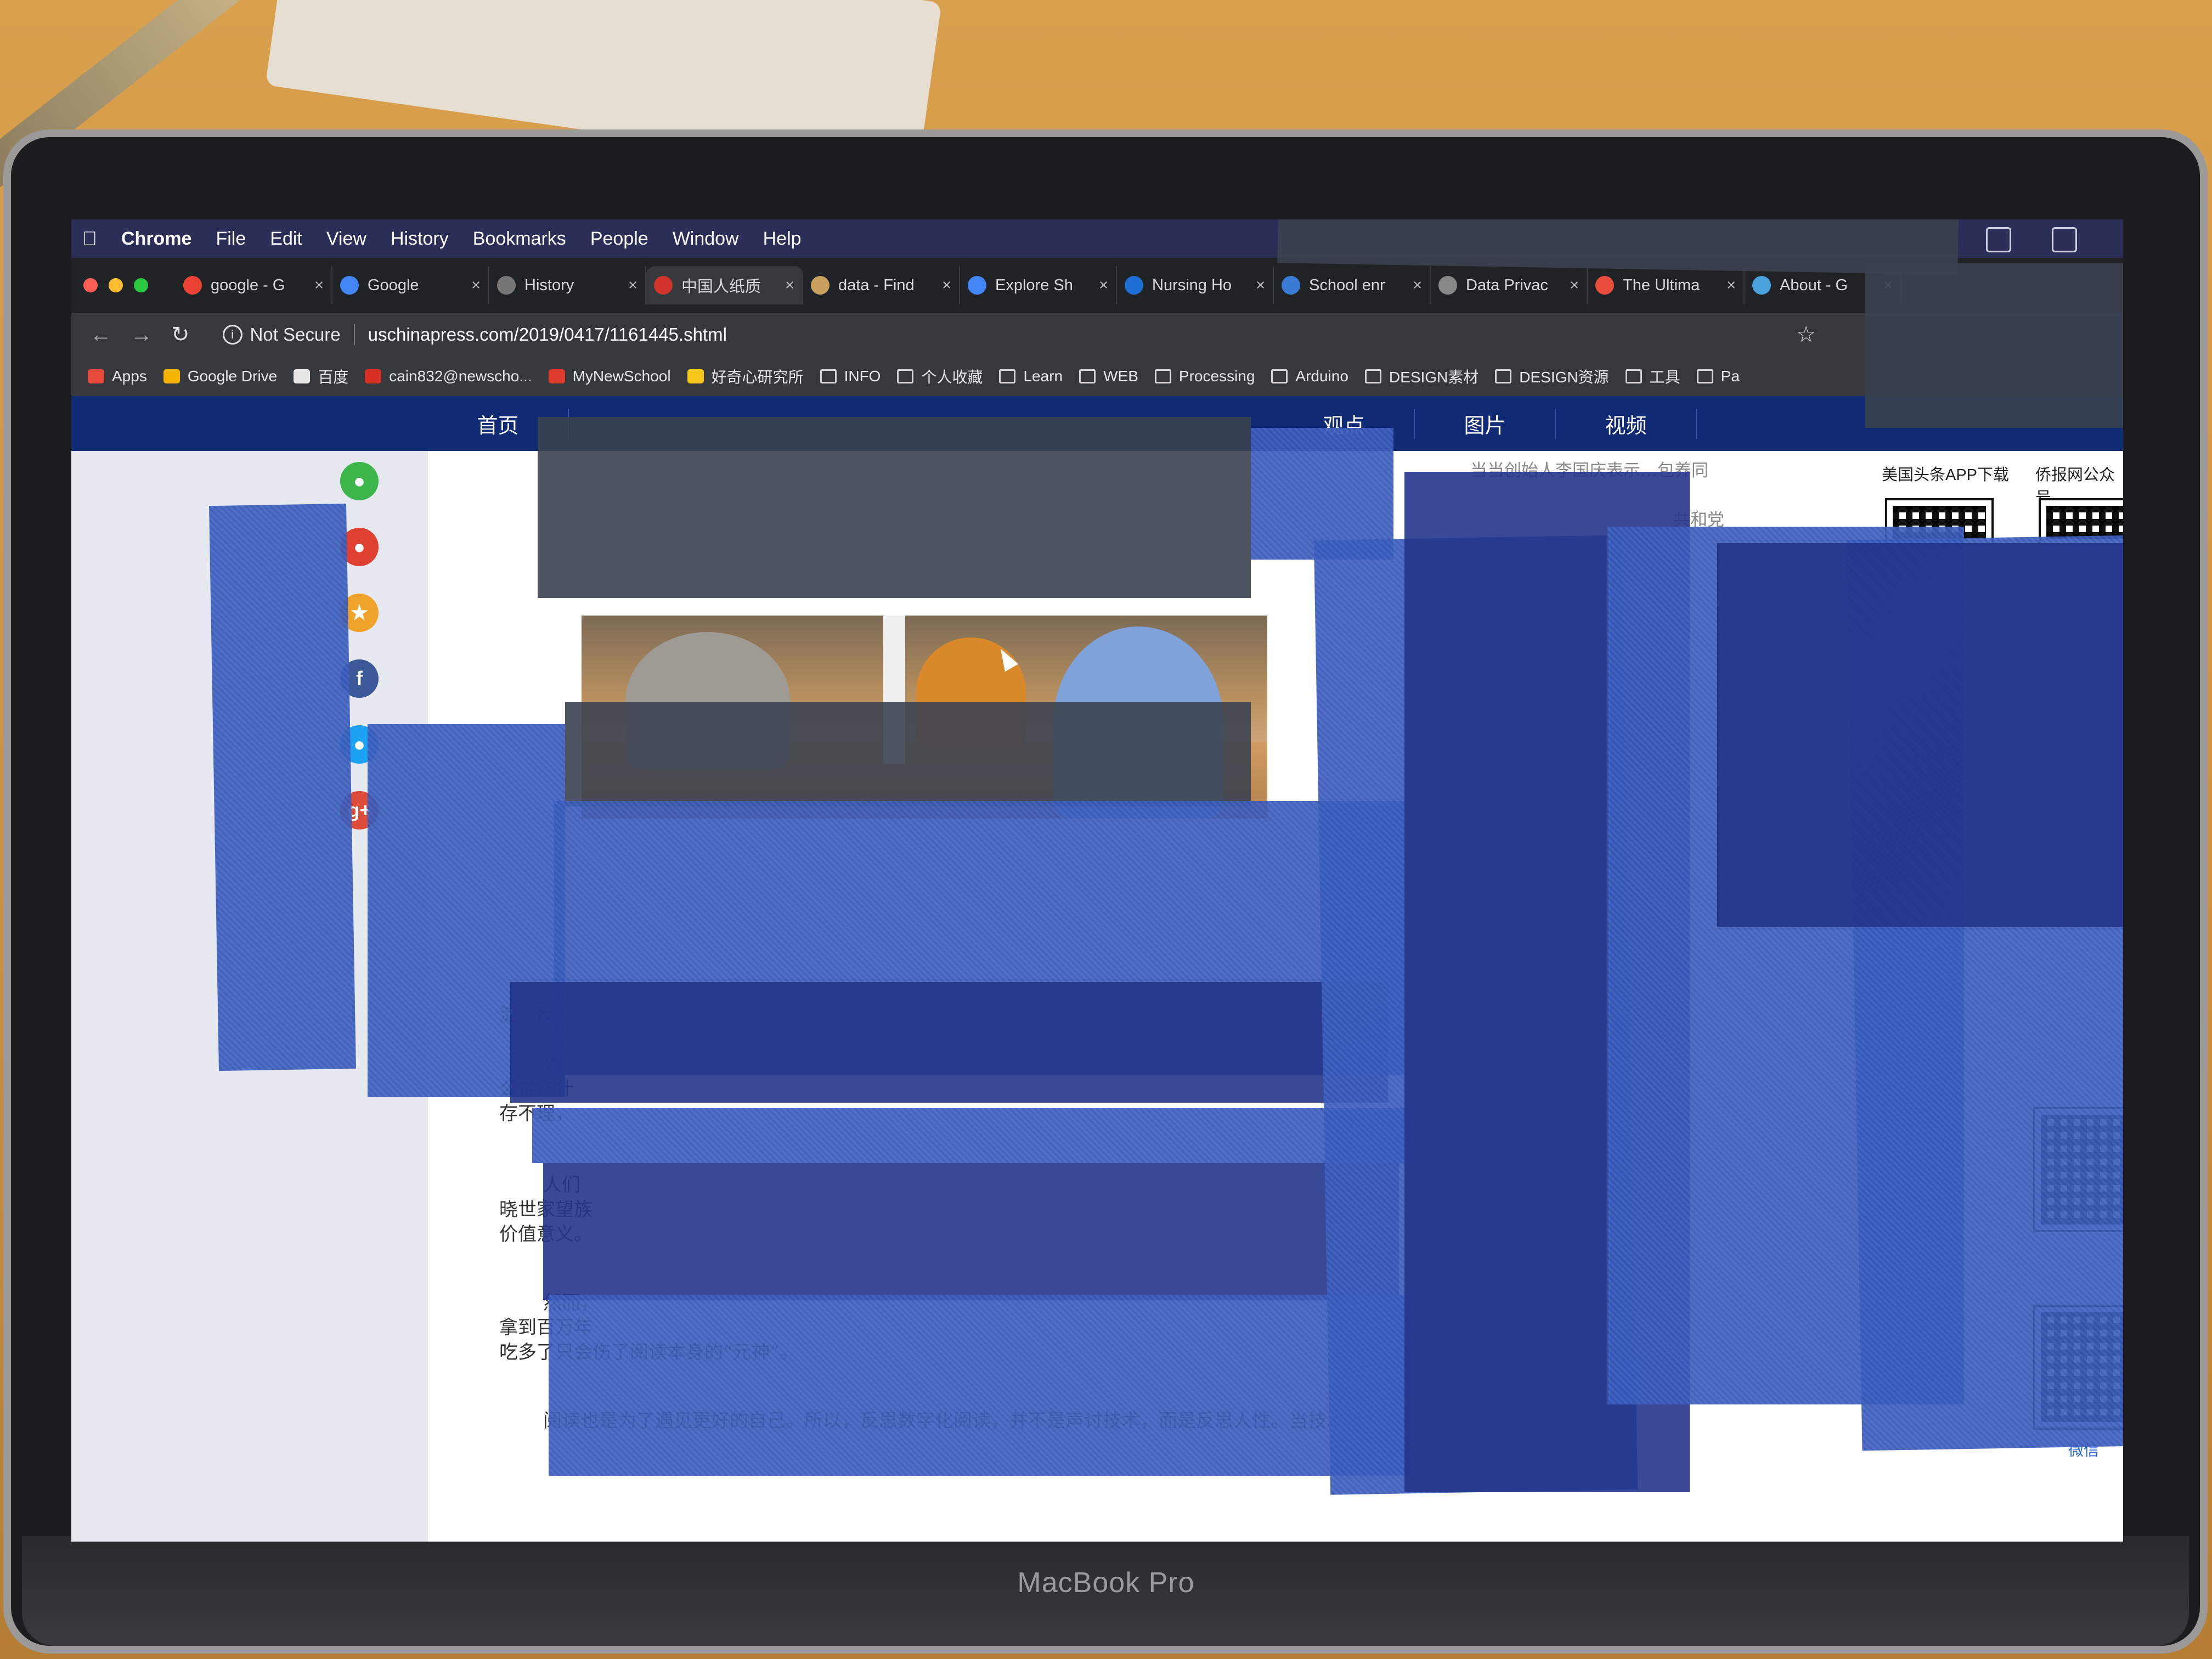  What do you see at coordinates (1120, 376) in the screenshot?
I see `bookmark-label: WEB` at bounding box center [1120, 376].